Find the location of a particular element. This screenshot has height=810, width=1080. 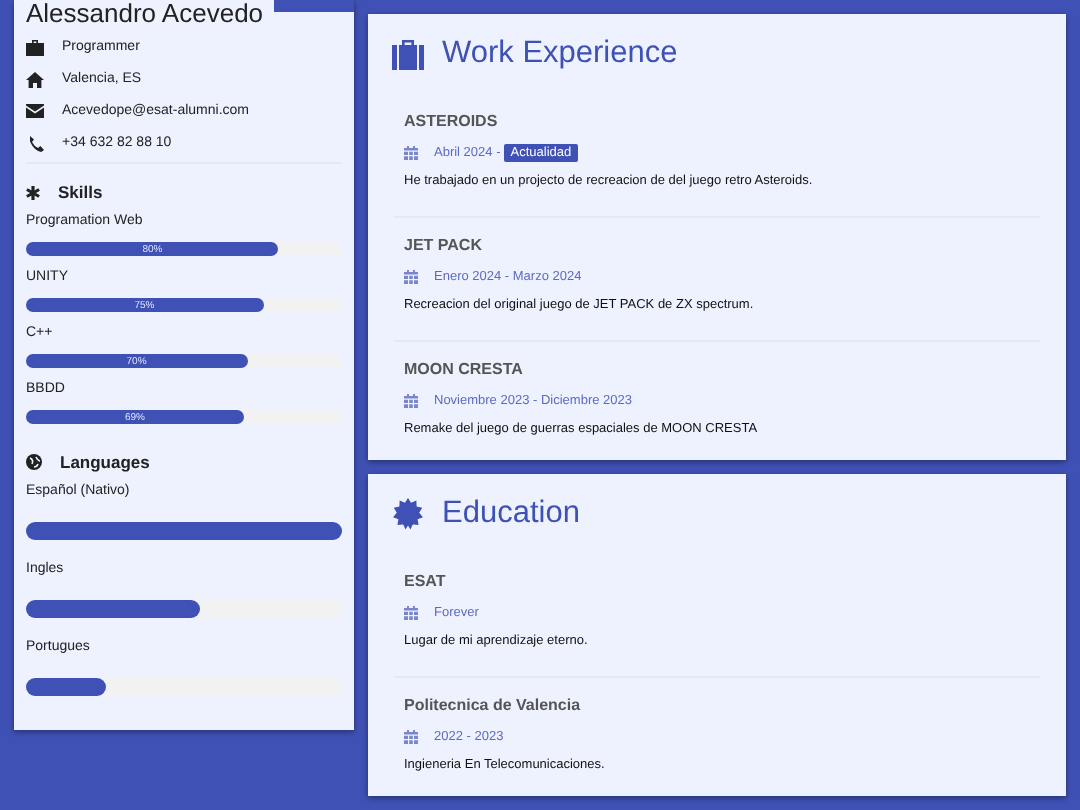

envelope-icon is located at coordinates (35, 111).